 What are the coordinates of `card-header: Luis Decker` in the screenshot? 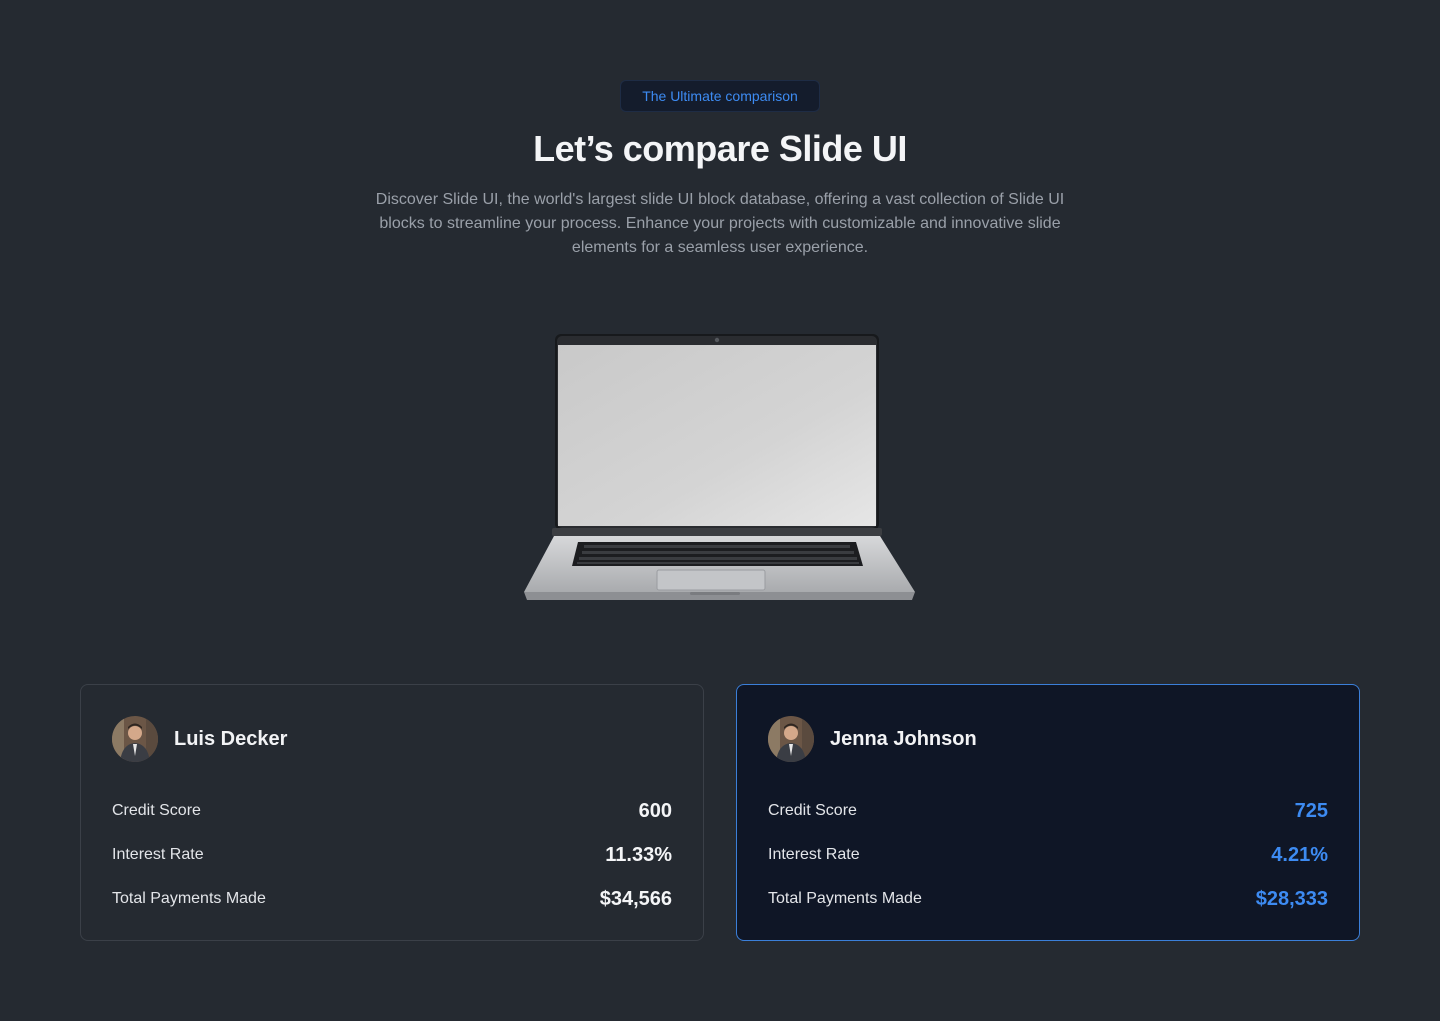 It's located at (199, 739).